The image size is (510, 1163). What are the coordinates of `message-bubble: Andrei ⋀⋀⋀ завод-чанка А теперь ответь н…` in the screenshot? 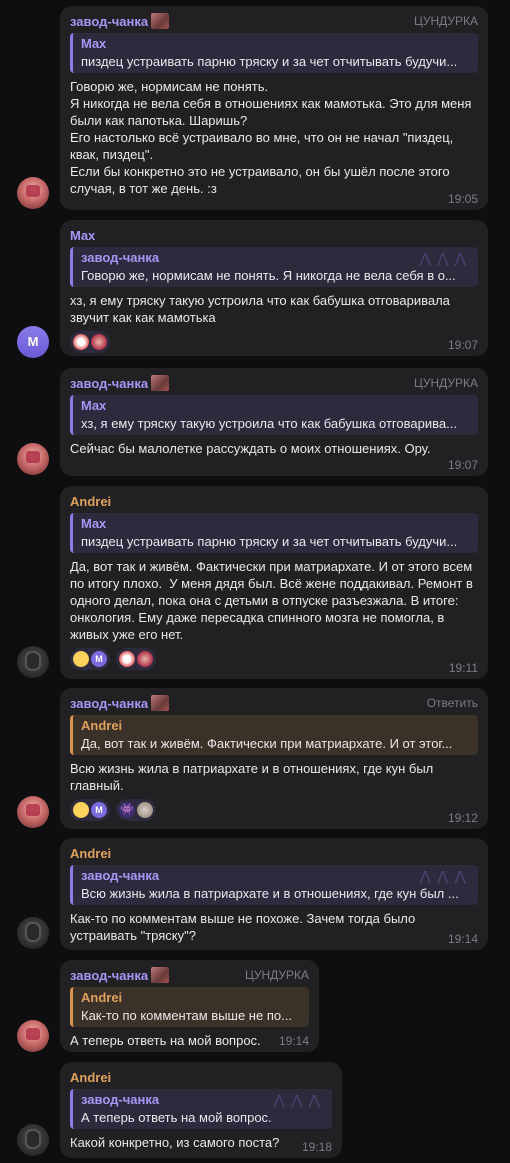 It's located at (201, 1110).